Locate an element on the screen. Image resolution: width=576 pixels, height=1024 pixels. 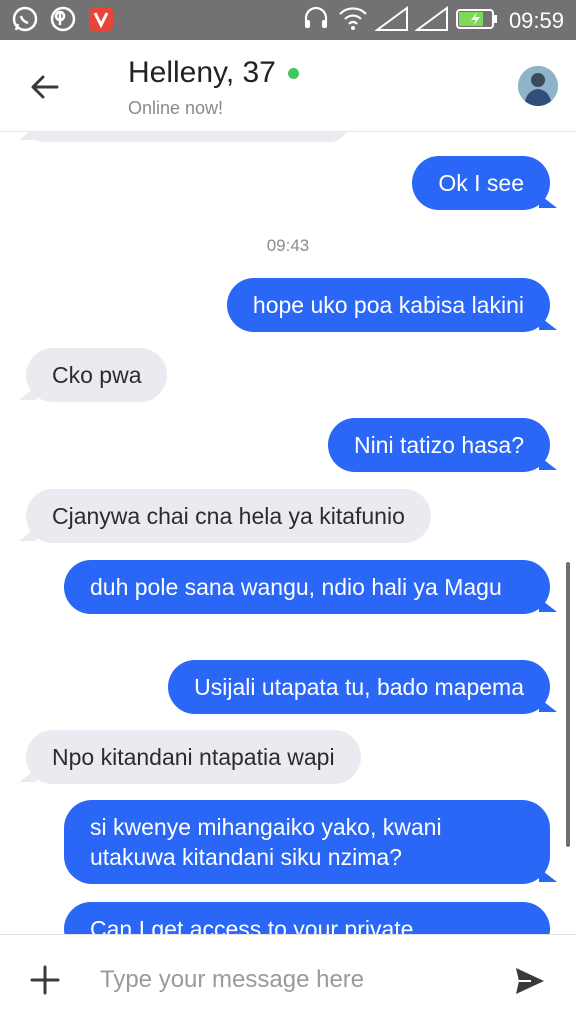
contact-name-row: Helleny, 37 is located at coordinates (213, 73).